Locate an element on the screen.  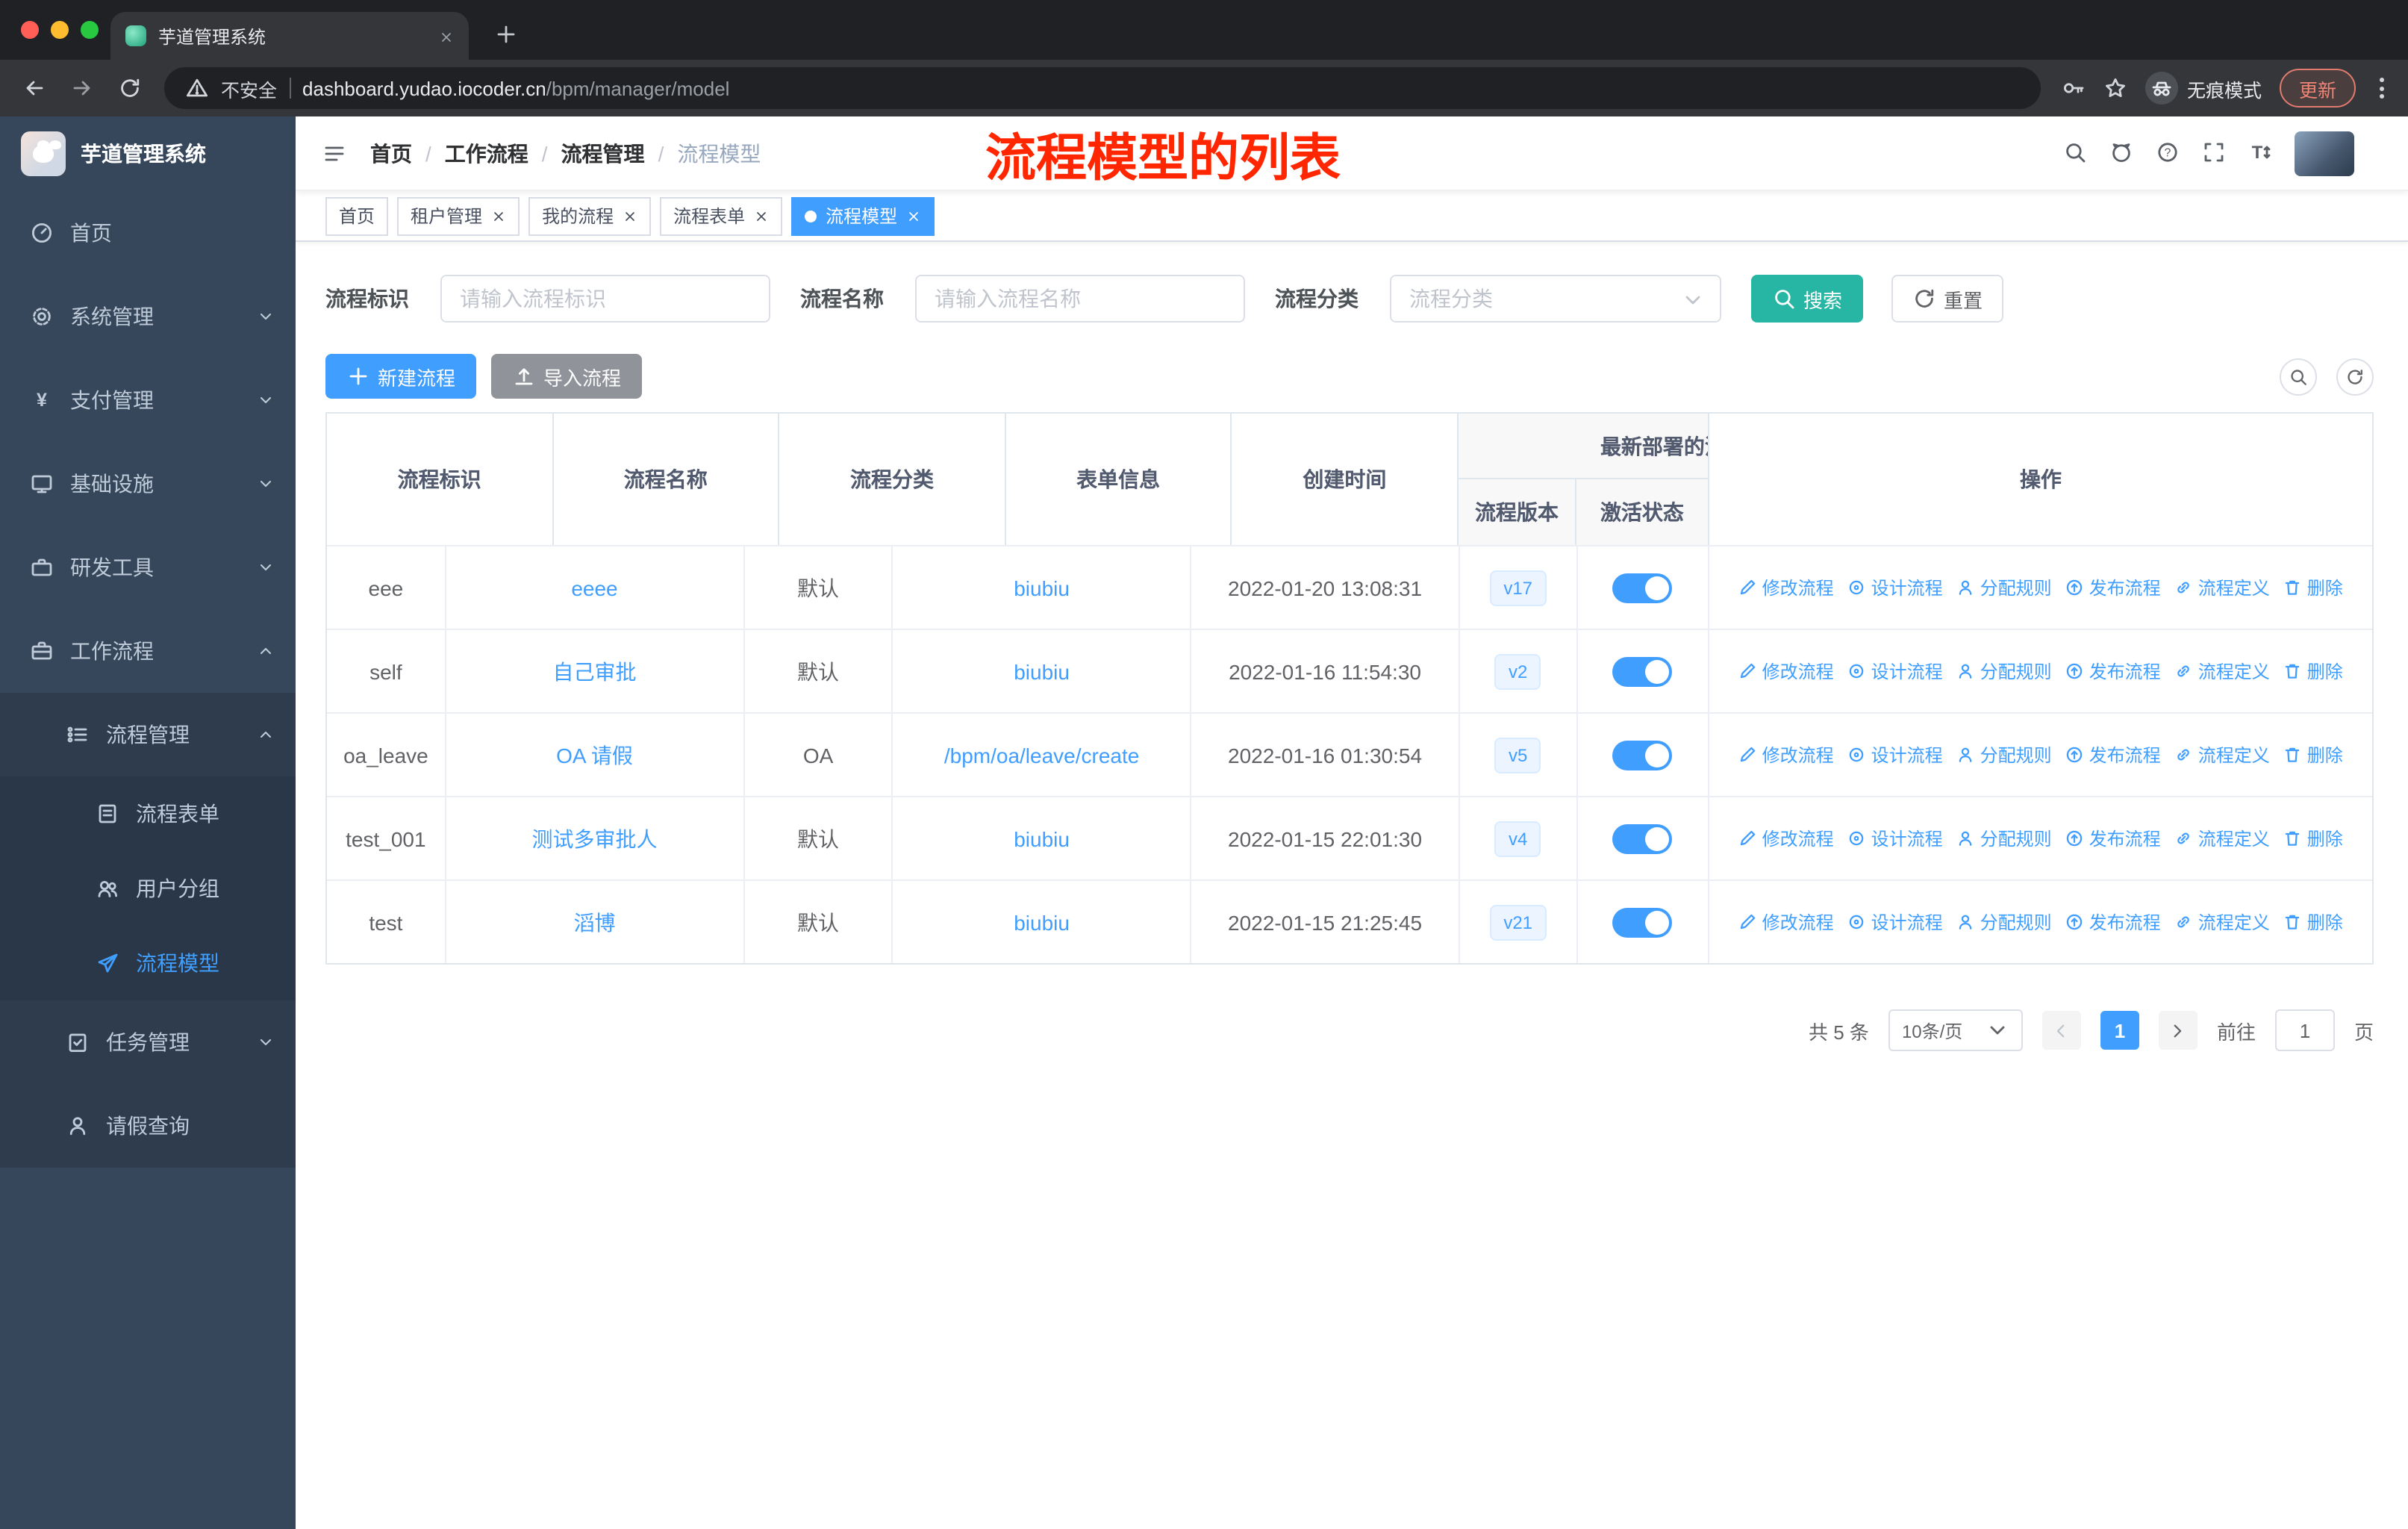
sidebar-item-infrastructure: 基础设施 is located at coordinates (148, 484).